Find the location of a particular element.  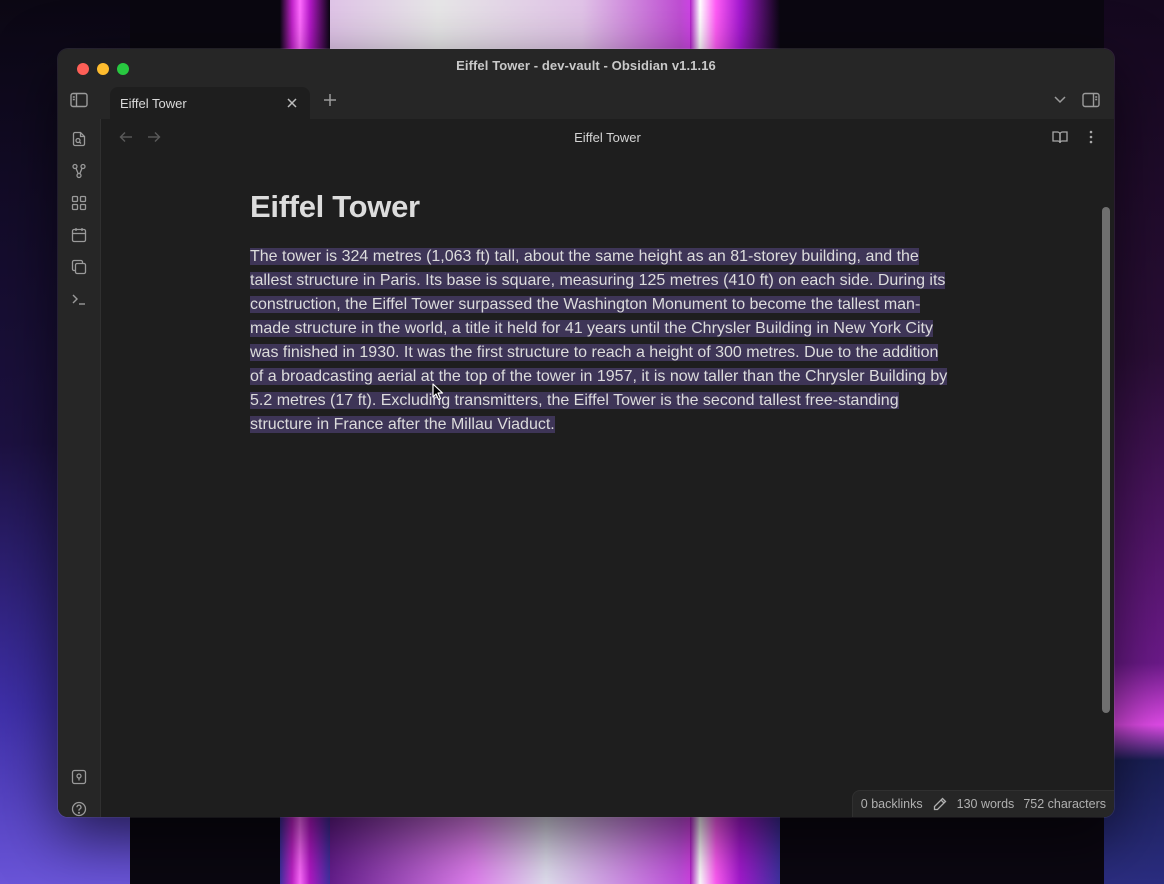

close-tab-icon is located at coordinates (292, 103).